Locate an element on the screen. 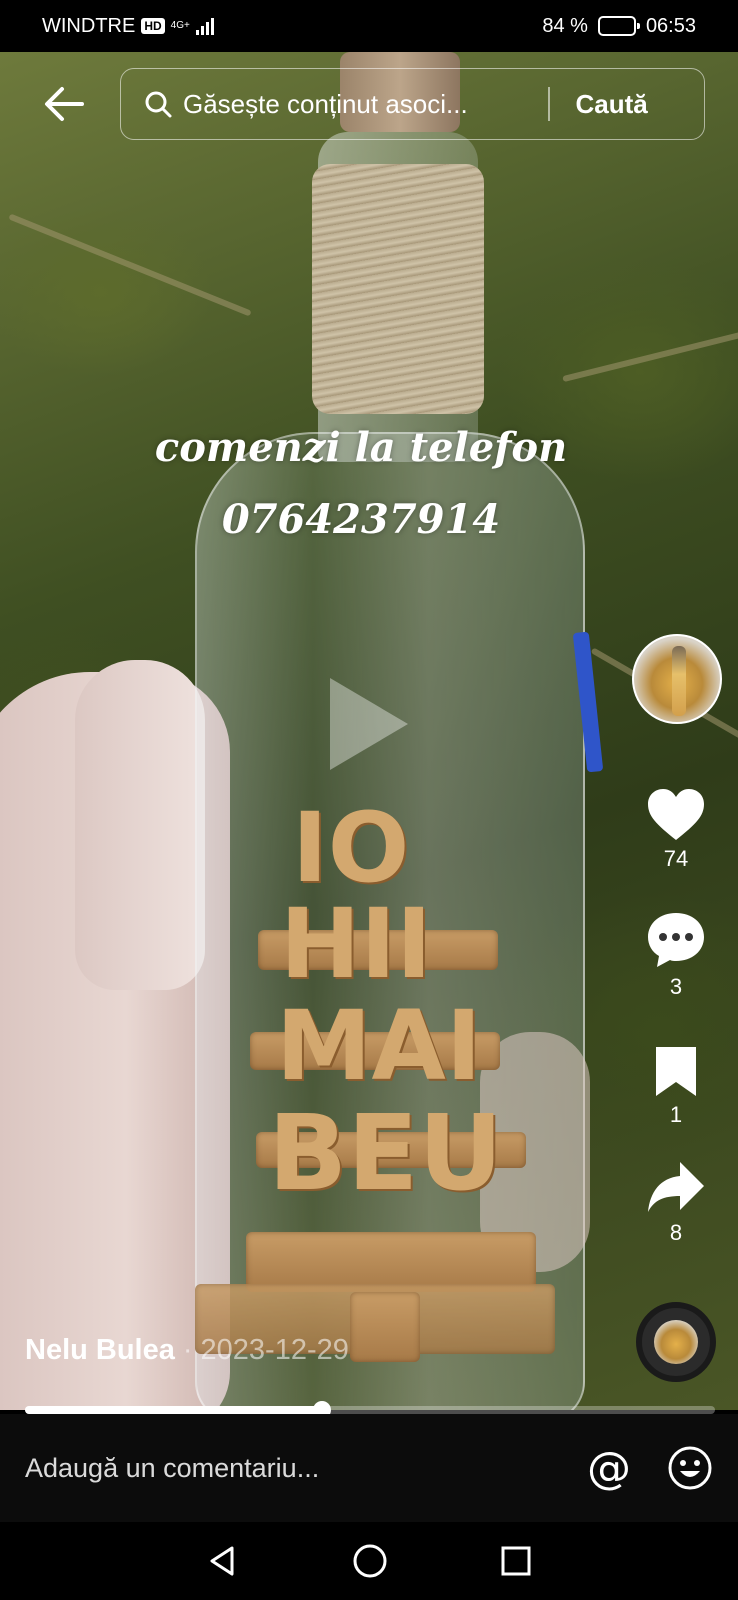  comment-count: 3 is located at coordinates (676, 986).